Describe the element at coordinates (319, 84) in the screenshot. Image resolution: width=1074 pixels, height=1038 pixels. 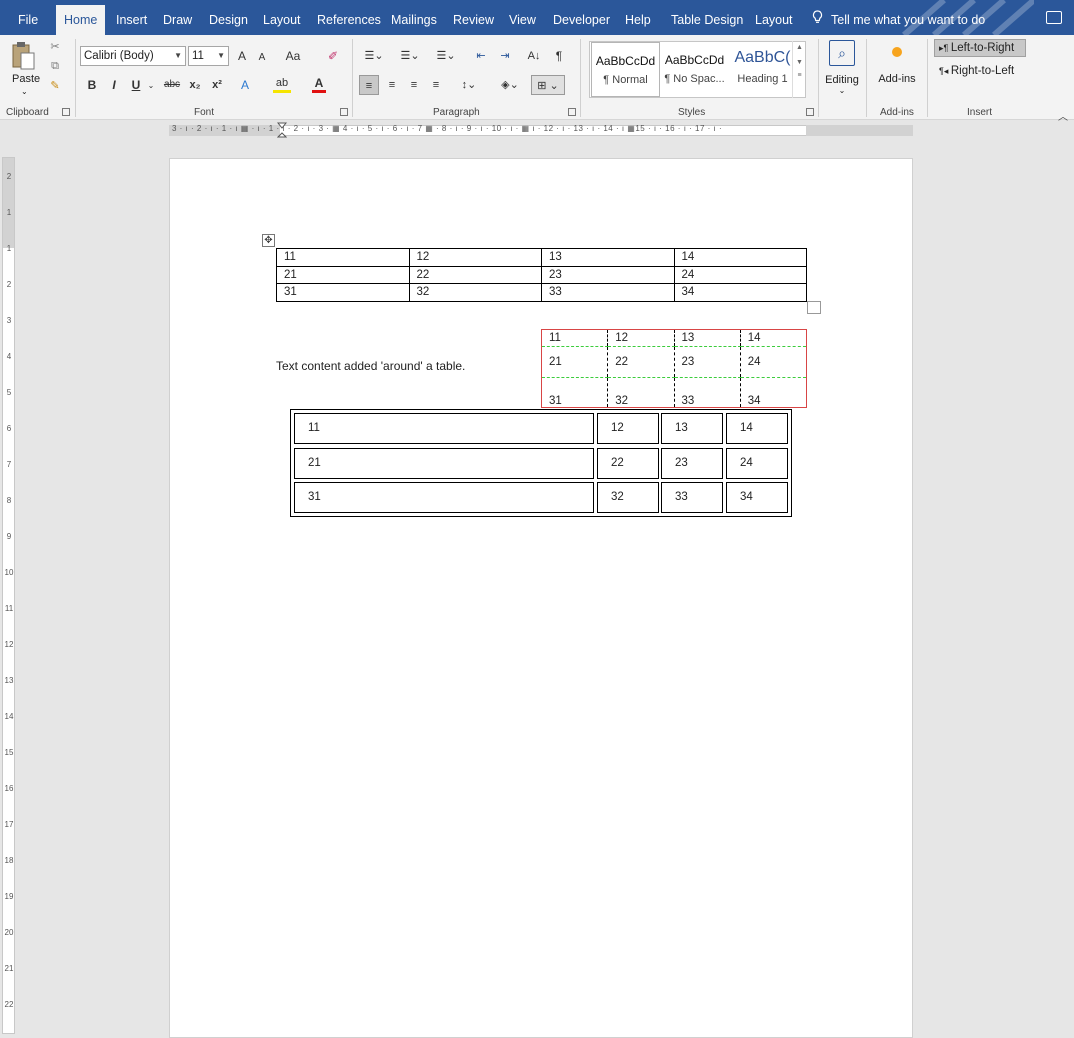
I see `font-color-button: A` at that location.